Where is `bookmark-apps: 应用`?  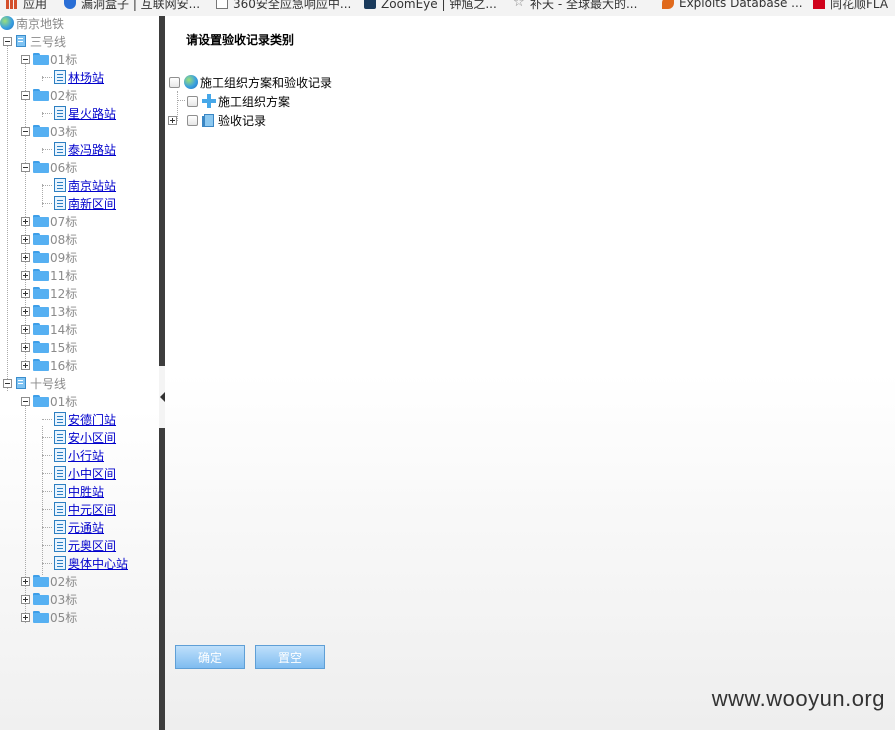 bookmark-apps: 应用 is located at coordinates (26, 6).